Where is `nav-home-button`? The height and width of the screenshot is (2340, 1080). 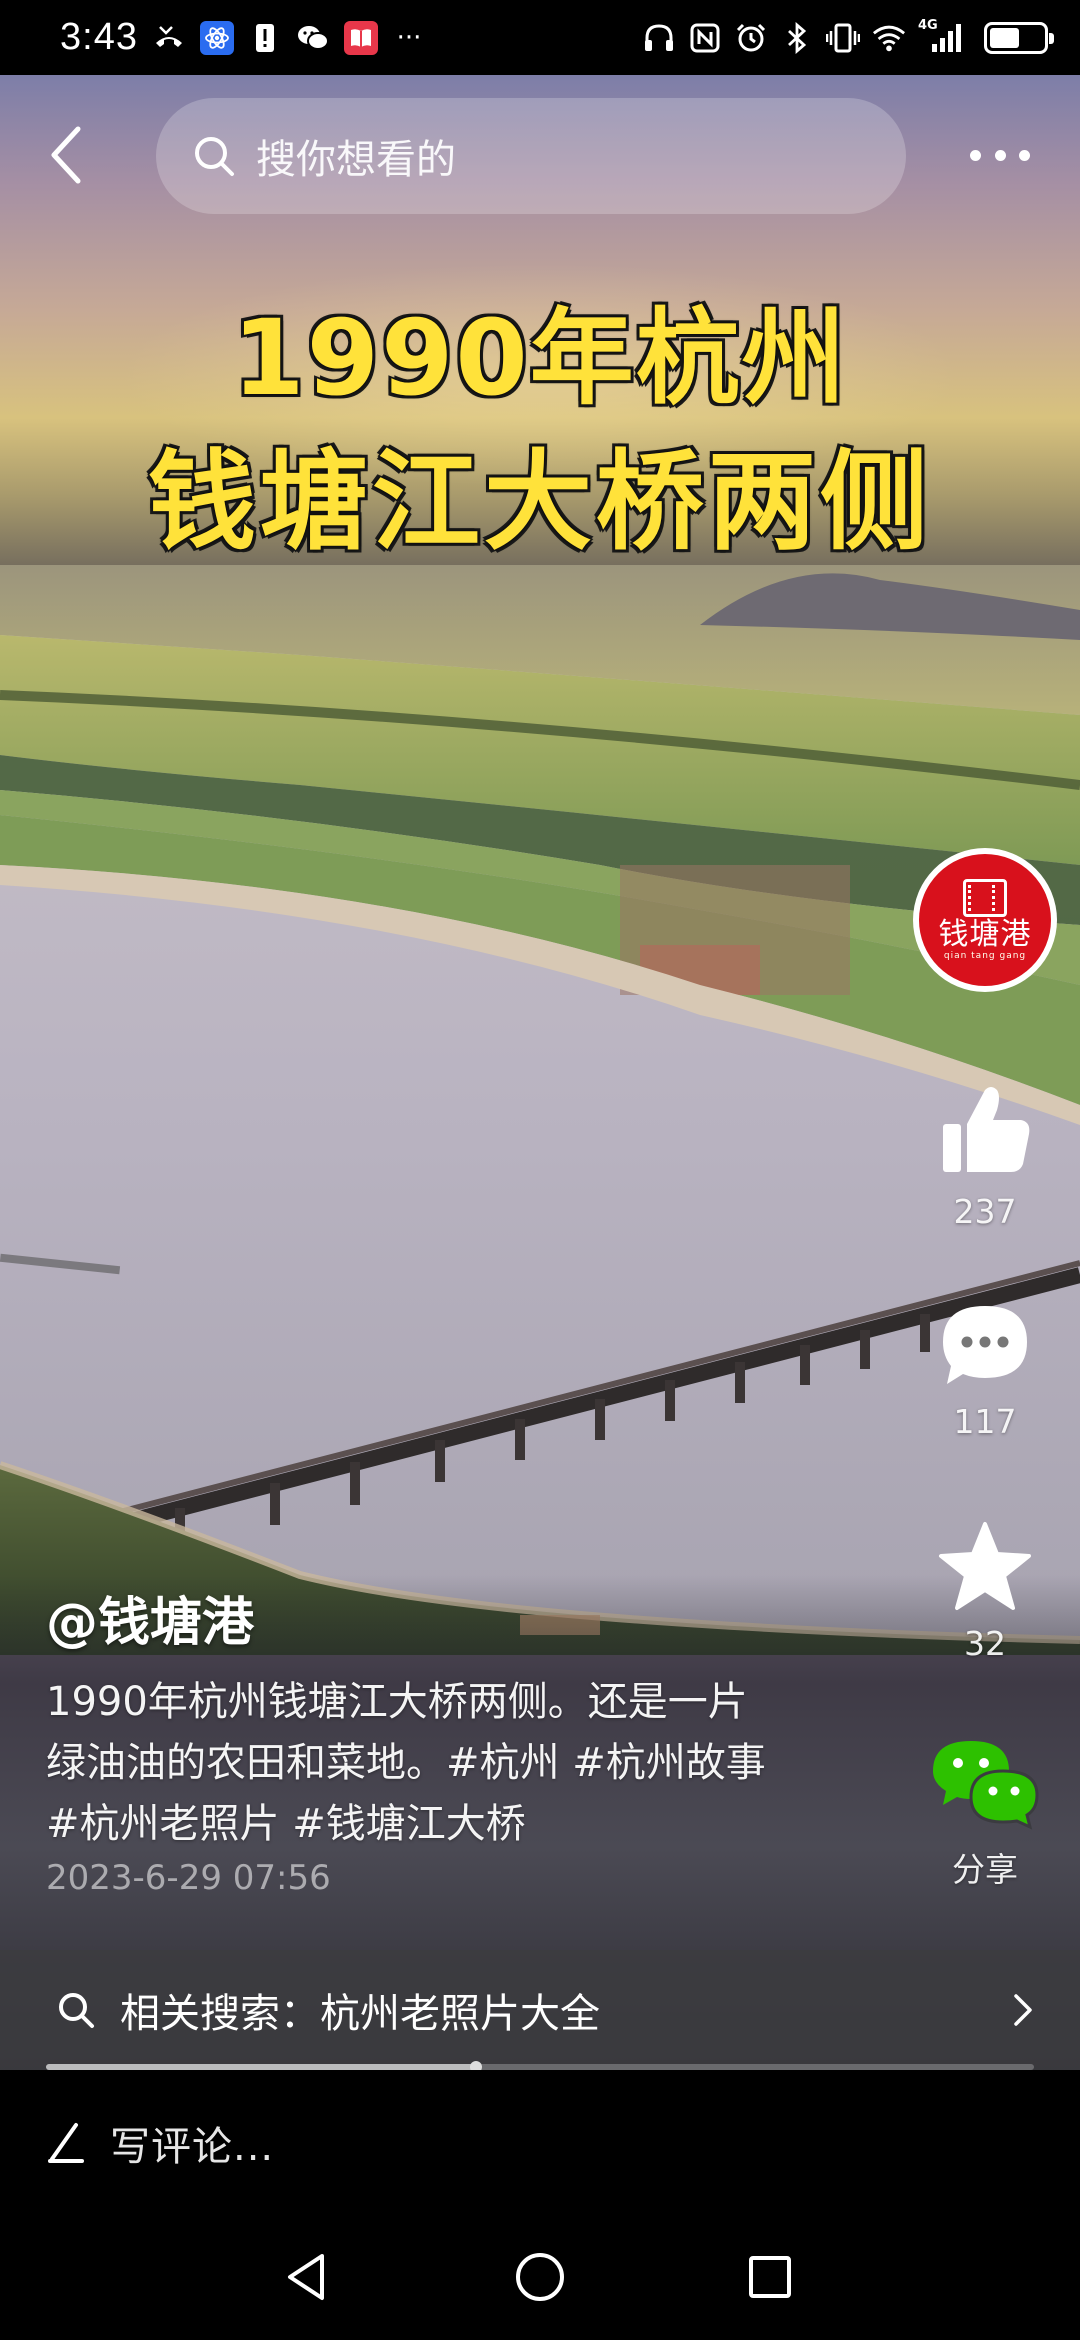
nav-home-button is located at coordinates (540, 2277).